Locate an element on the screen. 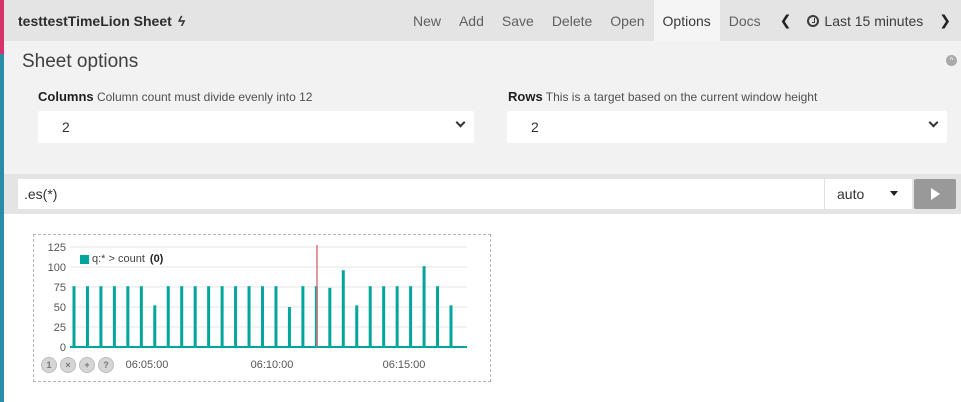  panel-help-button: ? is located at coordinates (106, 365).